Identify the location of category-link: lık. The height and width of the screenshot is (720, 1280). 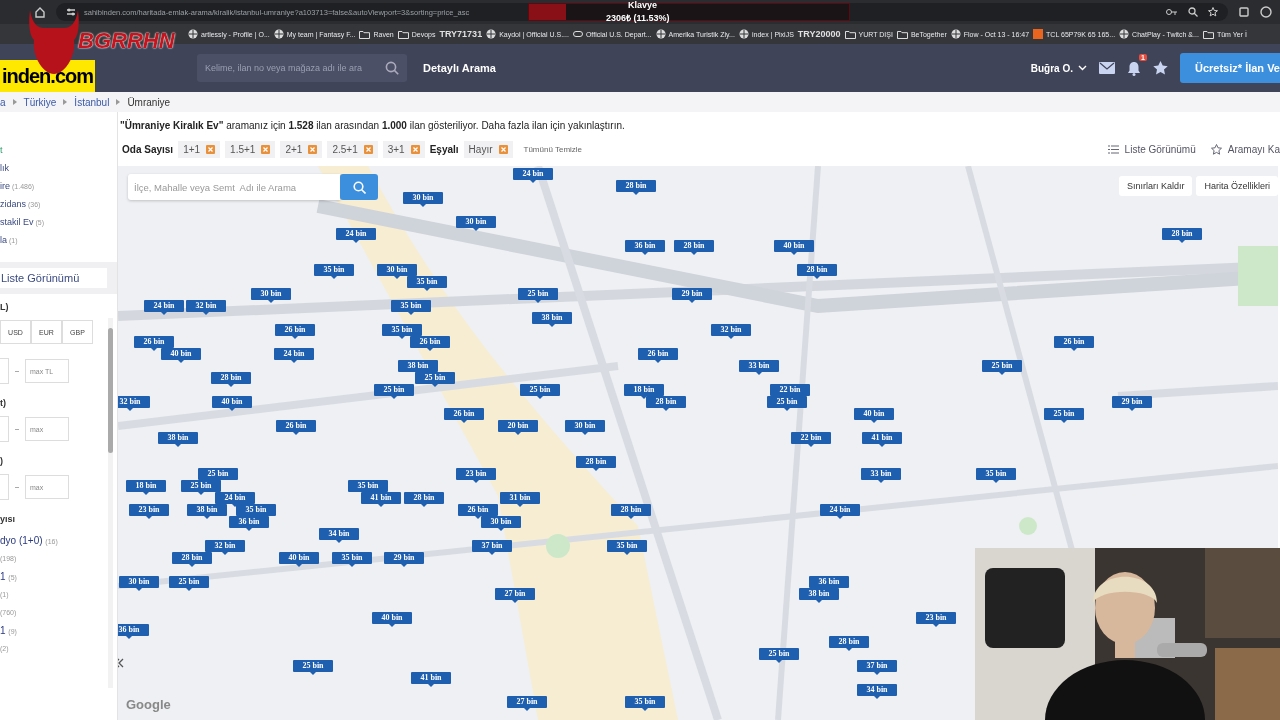
(58, 168).